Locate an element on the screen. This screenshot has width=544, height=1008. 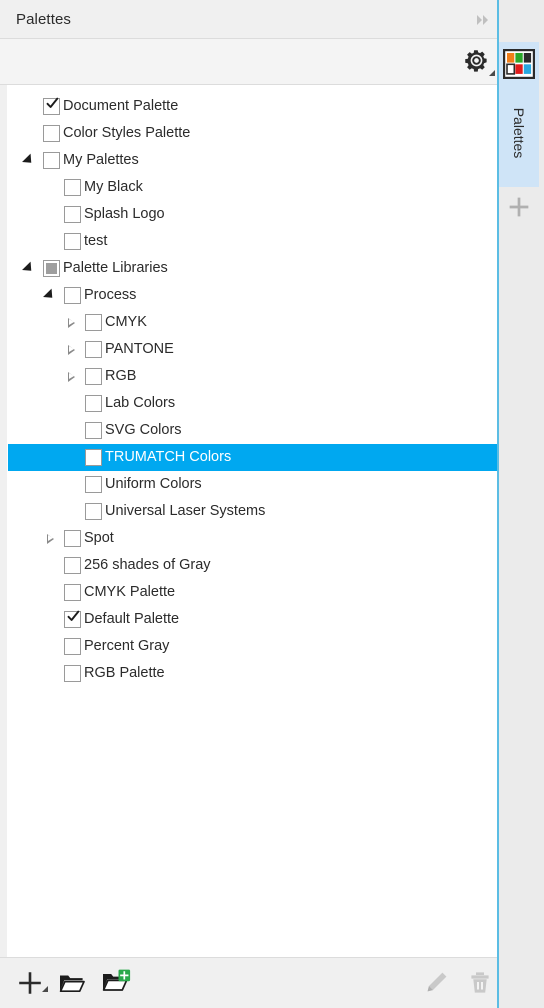
palette-tree-row: RGB Palette is located at coordinates (252, 673).